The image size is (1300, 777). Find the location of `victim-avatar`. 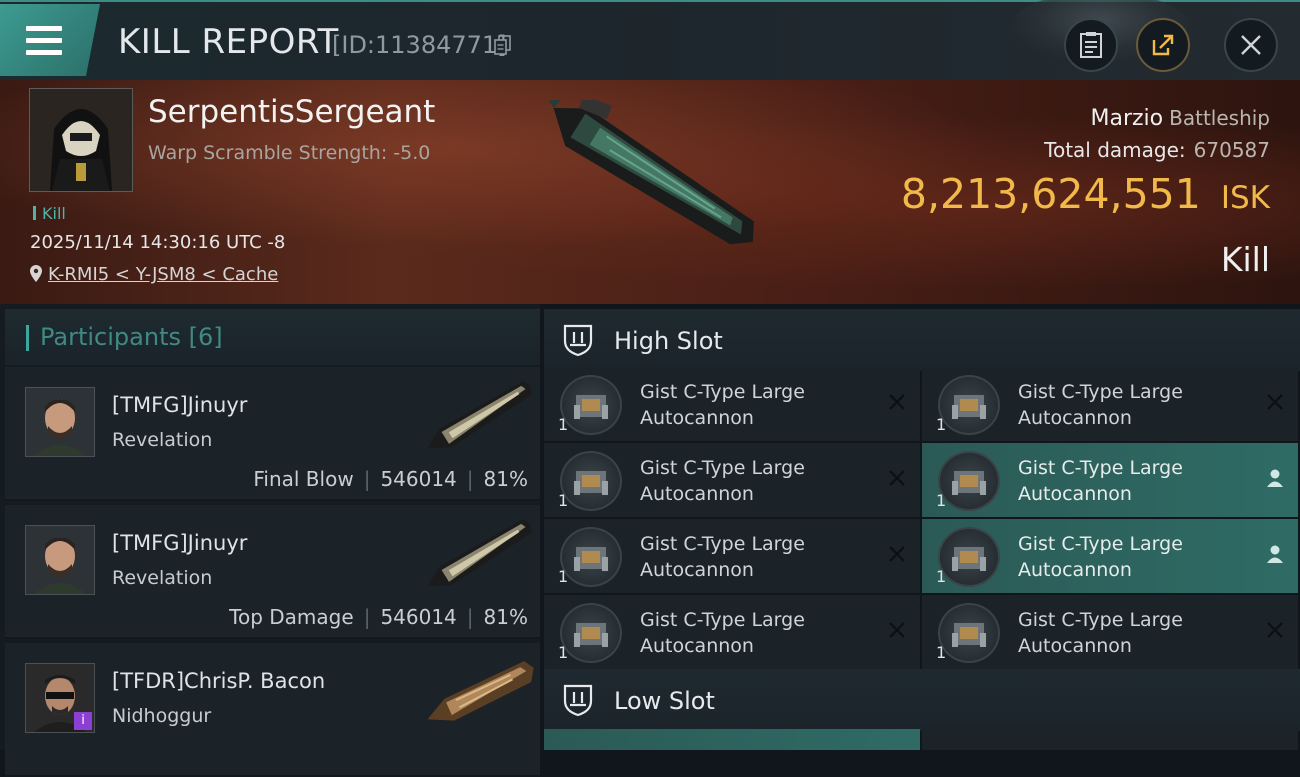

victim-avatar is located at coordinates (81, 140).